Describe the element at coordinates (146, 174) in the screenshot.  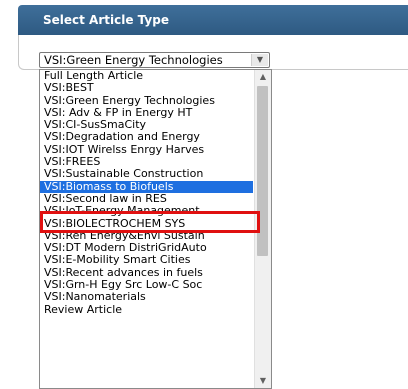
I see `option-vsi-sustainable-construction: VSI:Sustainable Construction` at that location.